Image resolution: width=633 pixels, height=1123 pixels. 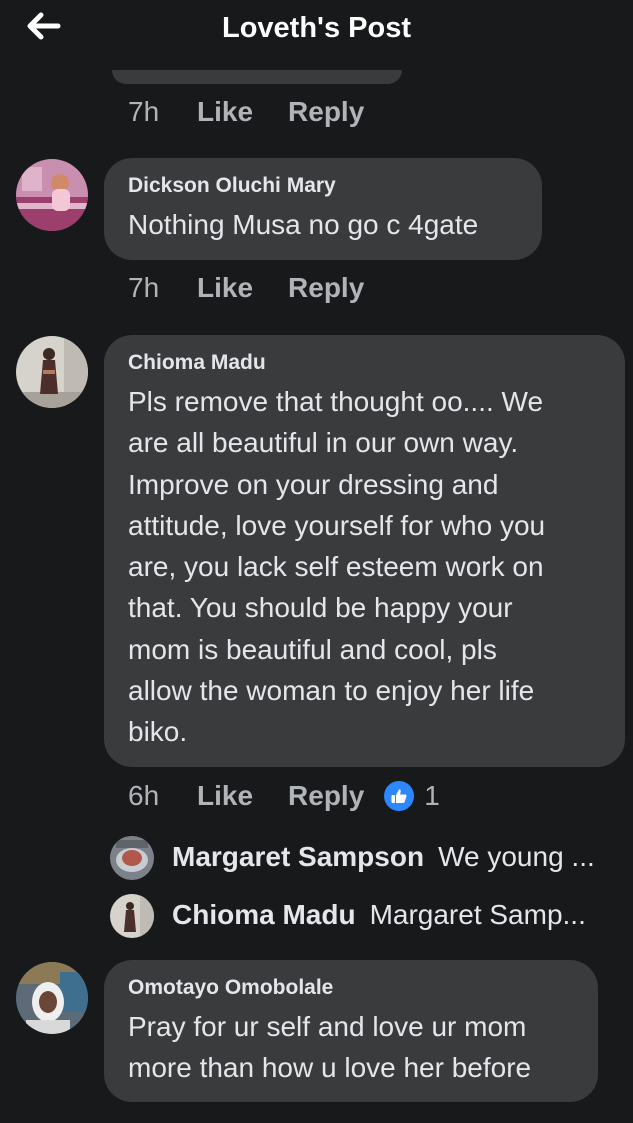 What do you see at coordinates (432, 796) in the screenshot?
I see `reaction-count: 1` at bounding box center [432, 796].